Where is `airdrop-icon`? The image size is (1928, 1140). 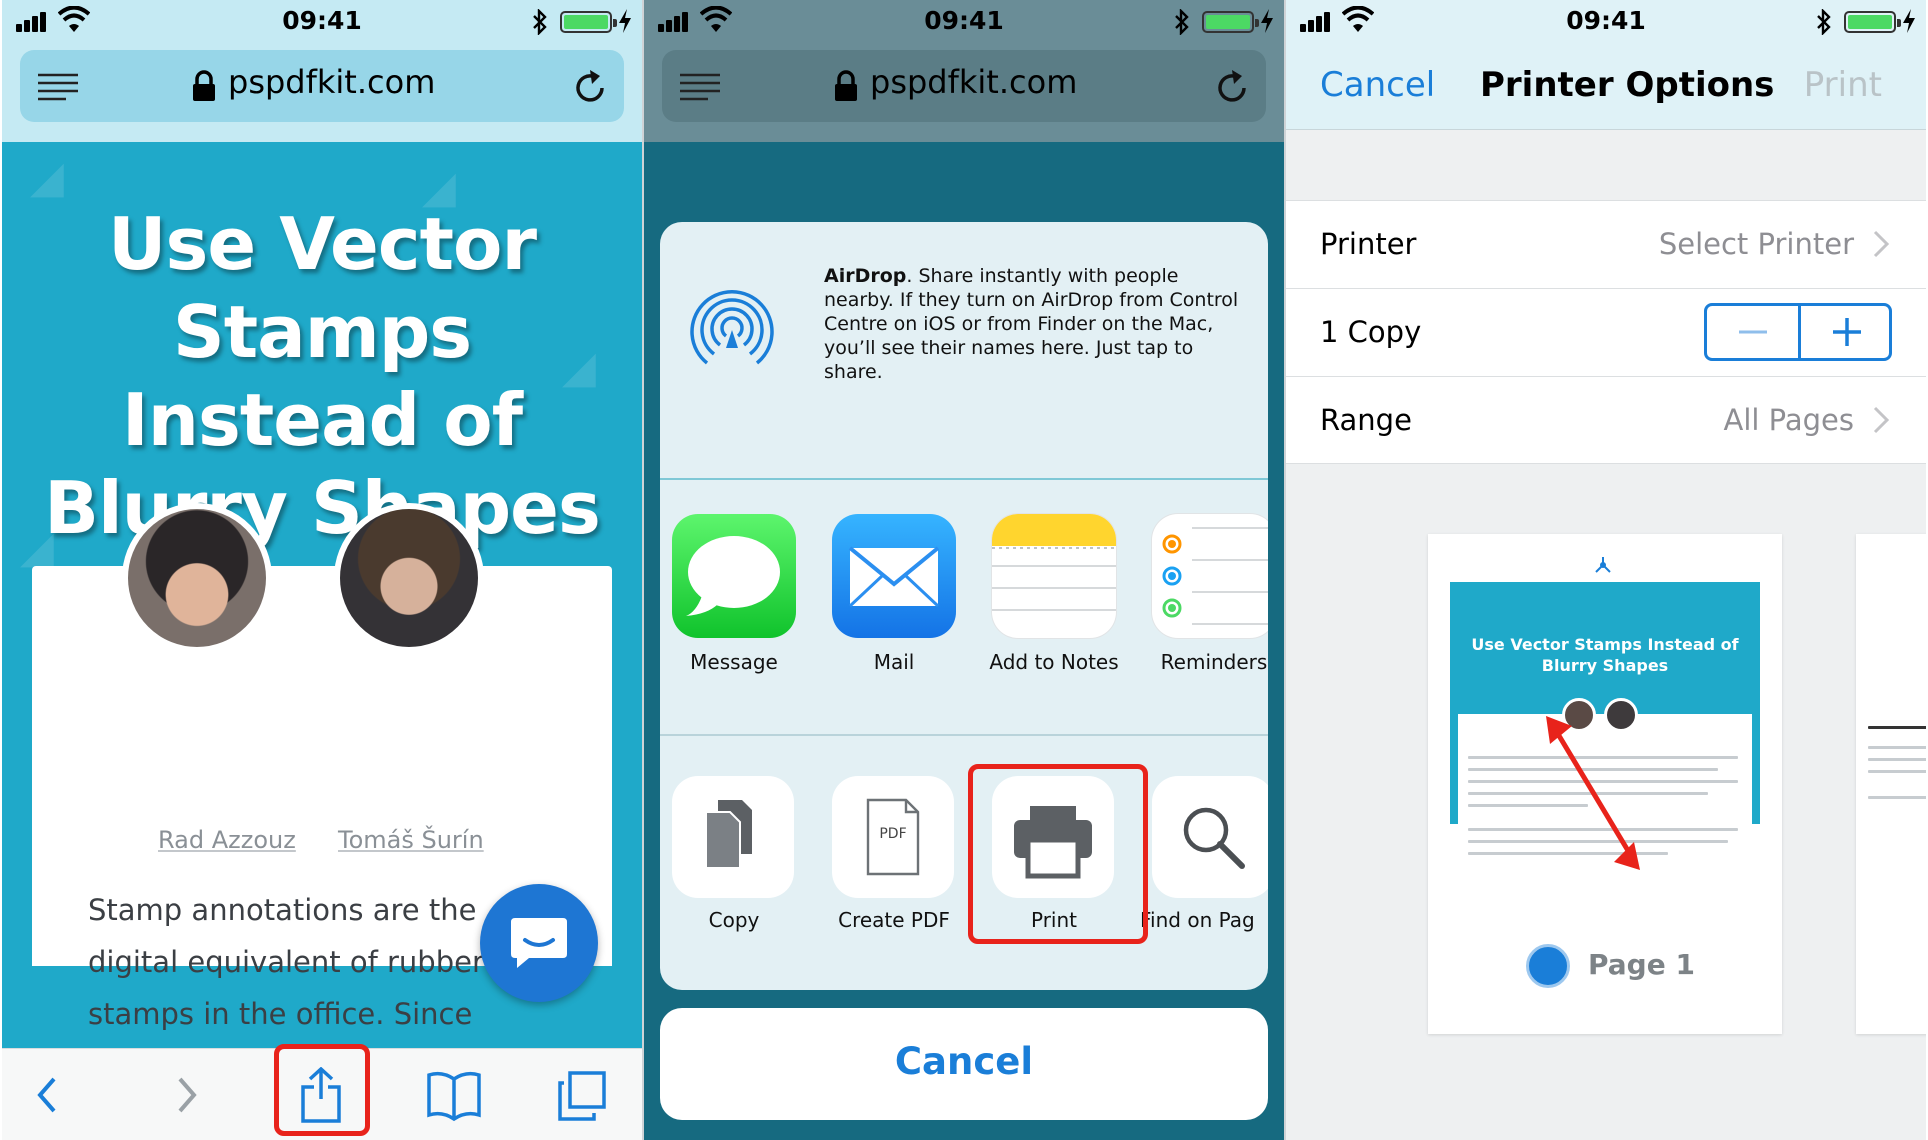 airdrop-icon is located at coordinates (732, 320).